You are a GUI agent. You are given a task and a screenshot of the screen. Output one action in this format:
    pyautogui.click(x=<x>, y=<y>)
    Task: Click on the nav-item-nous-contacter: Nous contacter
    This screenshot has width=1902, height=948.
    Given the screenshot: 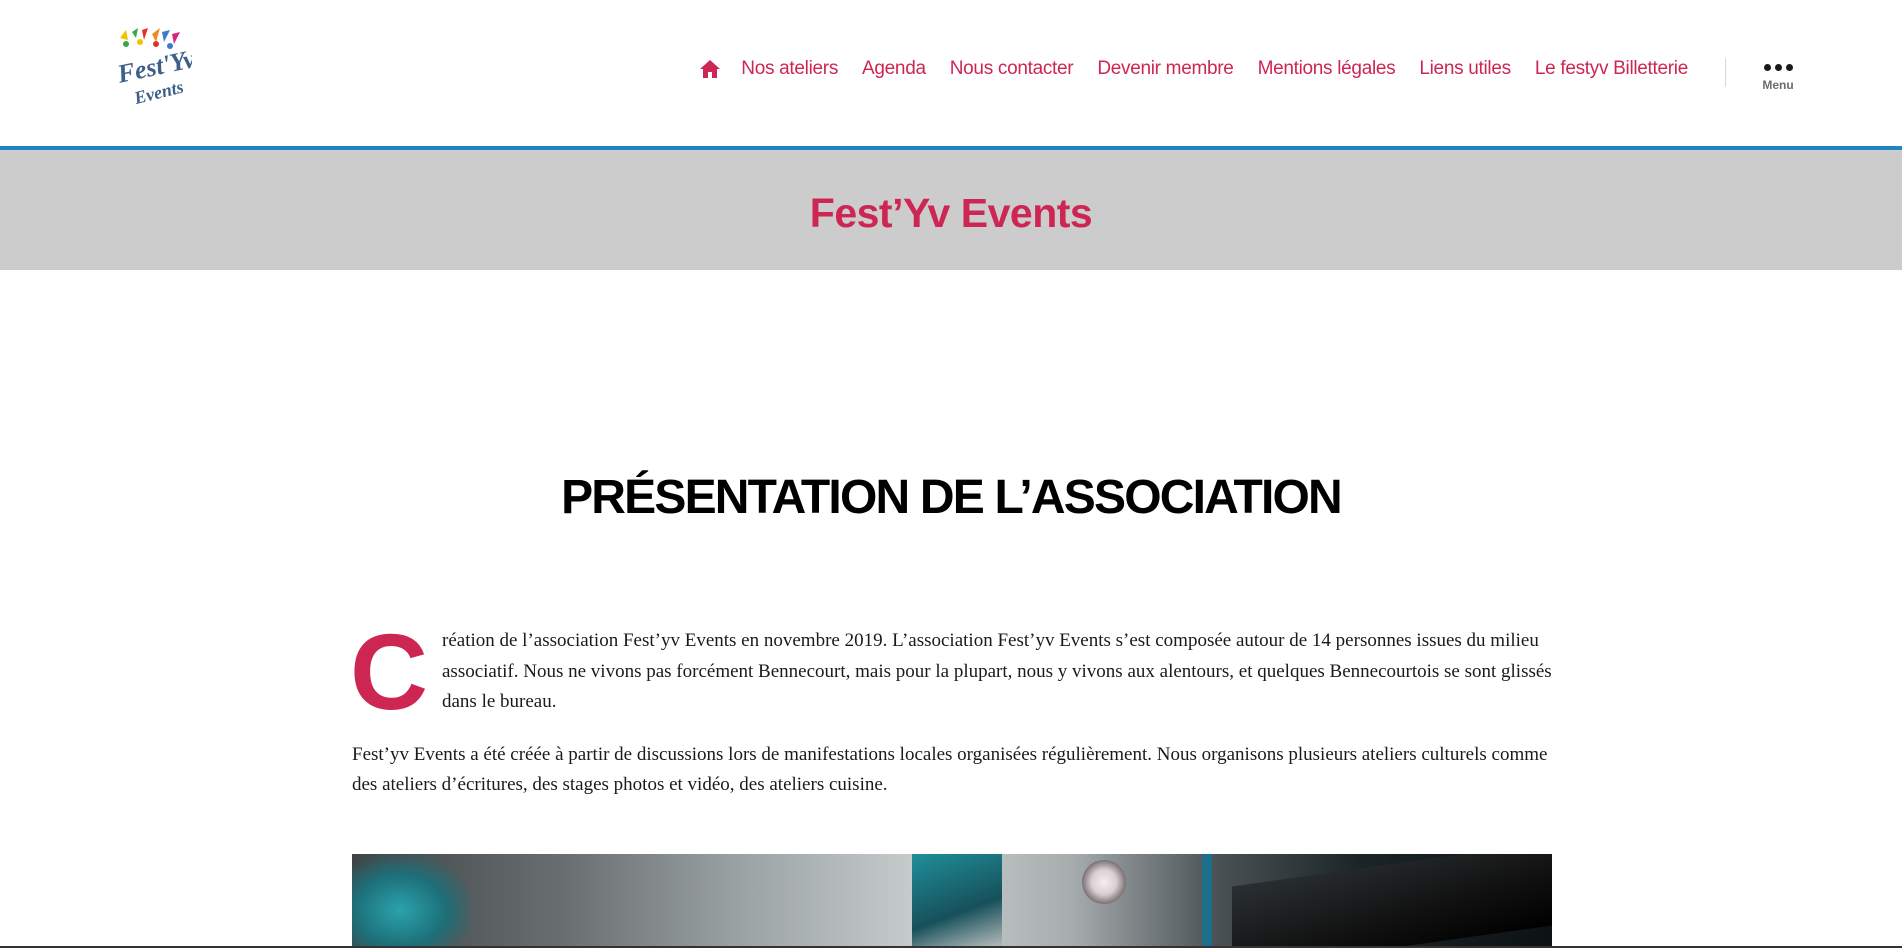 What is the action you would take?
    pyautogui.click(x=1012, y=69)
    